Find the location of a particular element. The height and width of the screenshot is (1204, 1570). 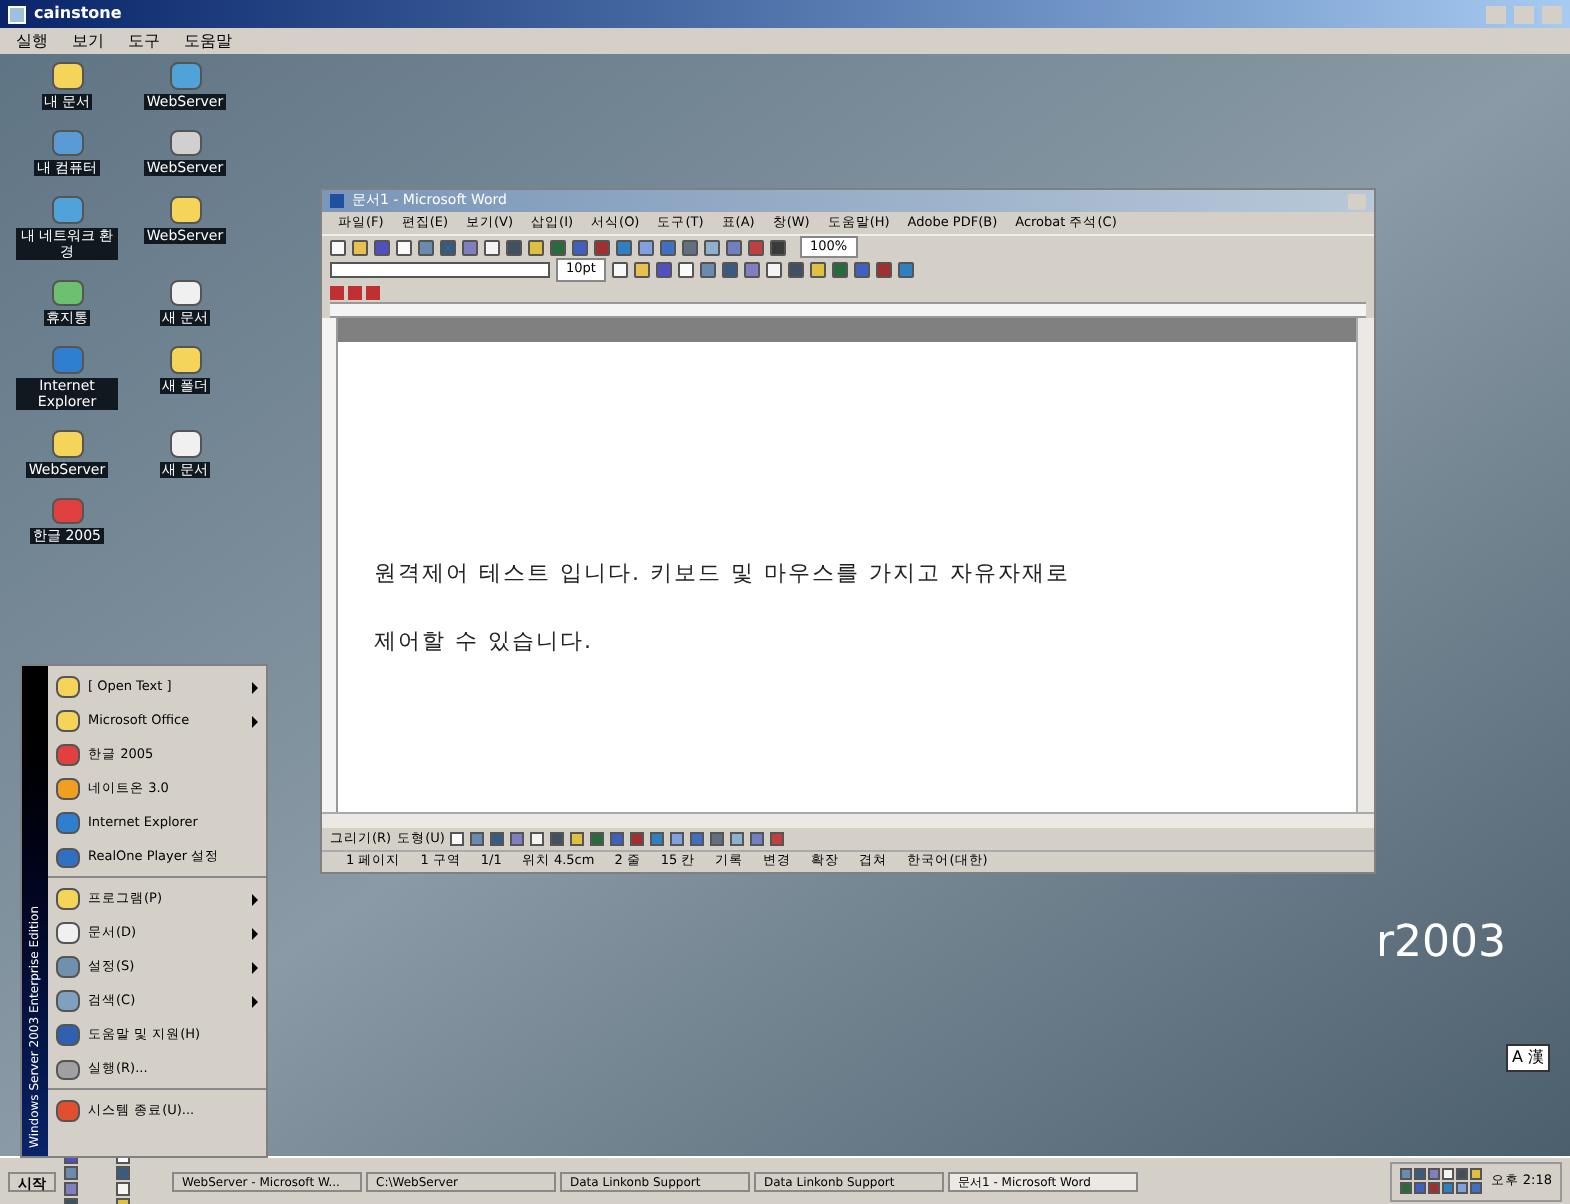

vertical-scrollbar is located at coordinates (1365, 565).